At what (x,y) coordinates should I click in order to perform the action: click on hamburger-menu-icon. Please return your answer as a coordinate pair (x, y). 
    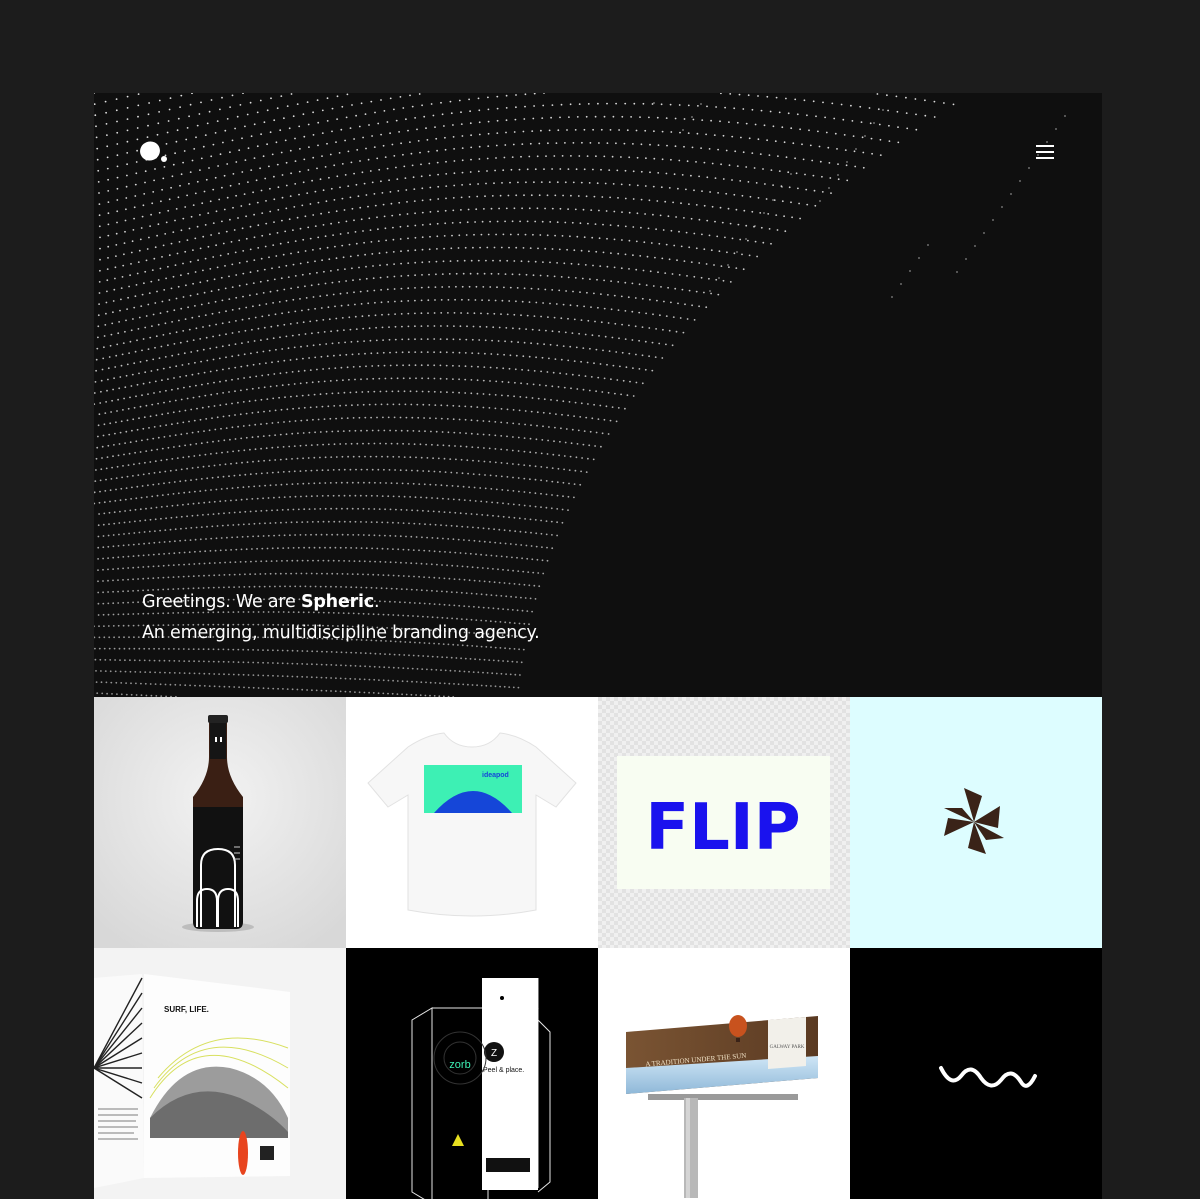
    Looking at the image, I should click on (1045, 152).